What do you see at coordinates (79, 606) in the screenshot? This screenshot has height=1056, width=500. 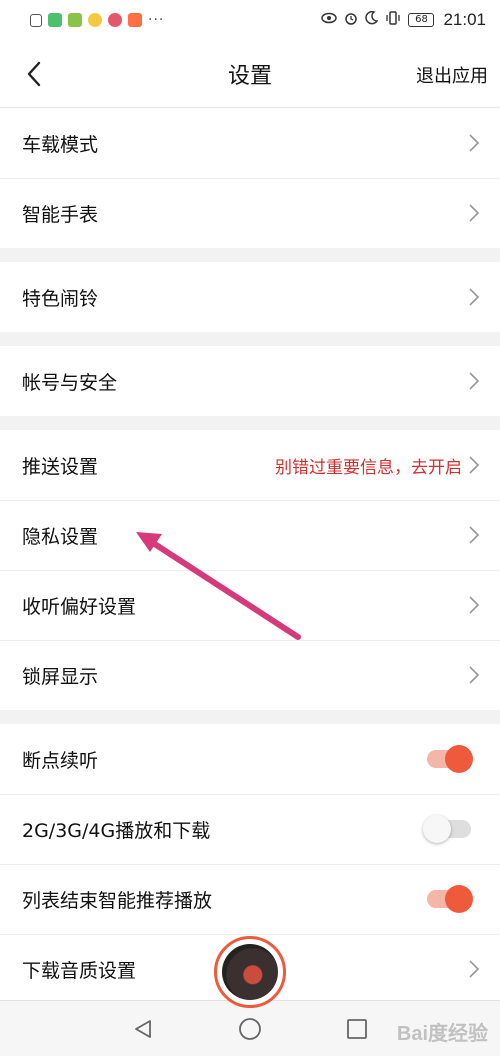 I see `settings-item-label: 收听偏好设置` at bounding box center [79, 606].